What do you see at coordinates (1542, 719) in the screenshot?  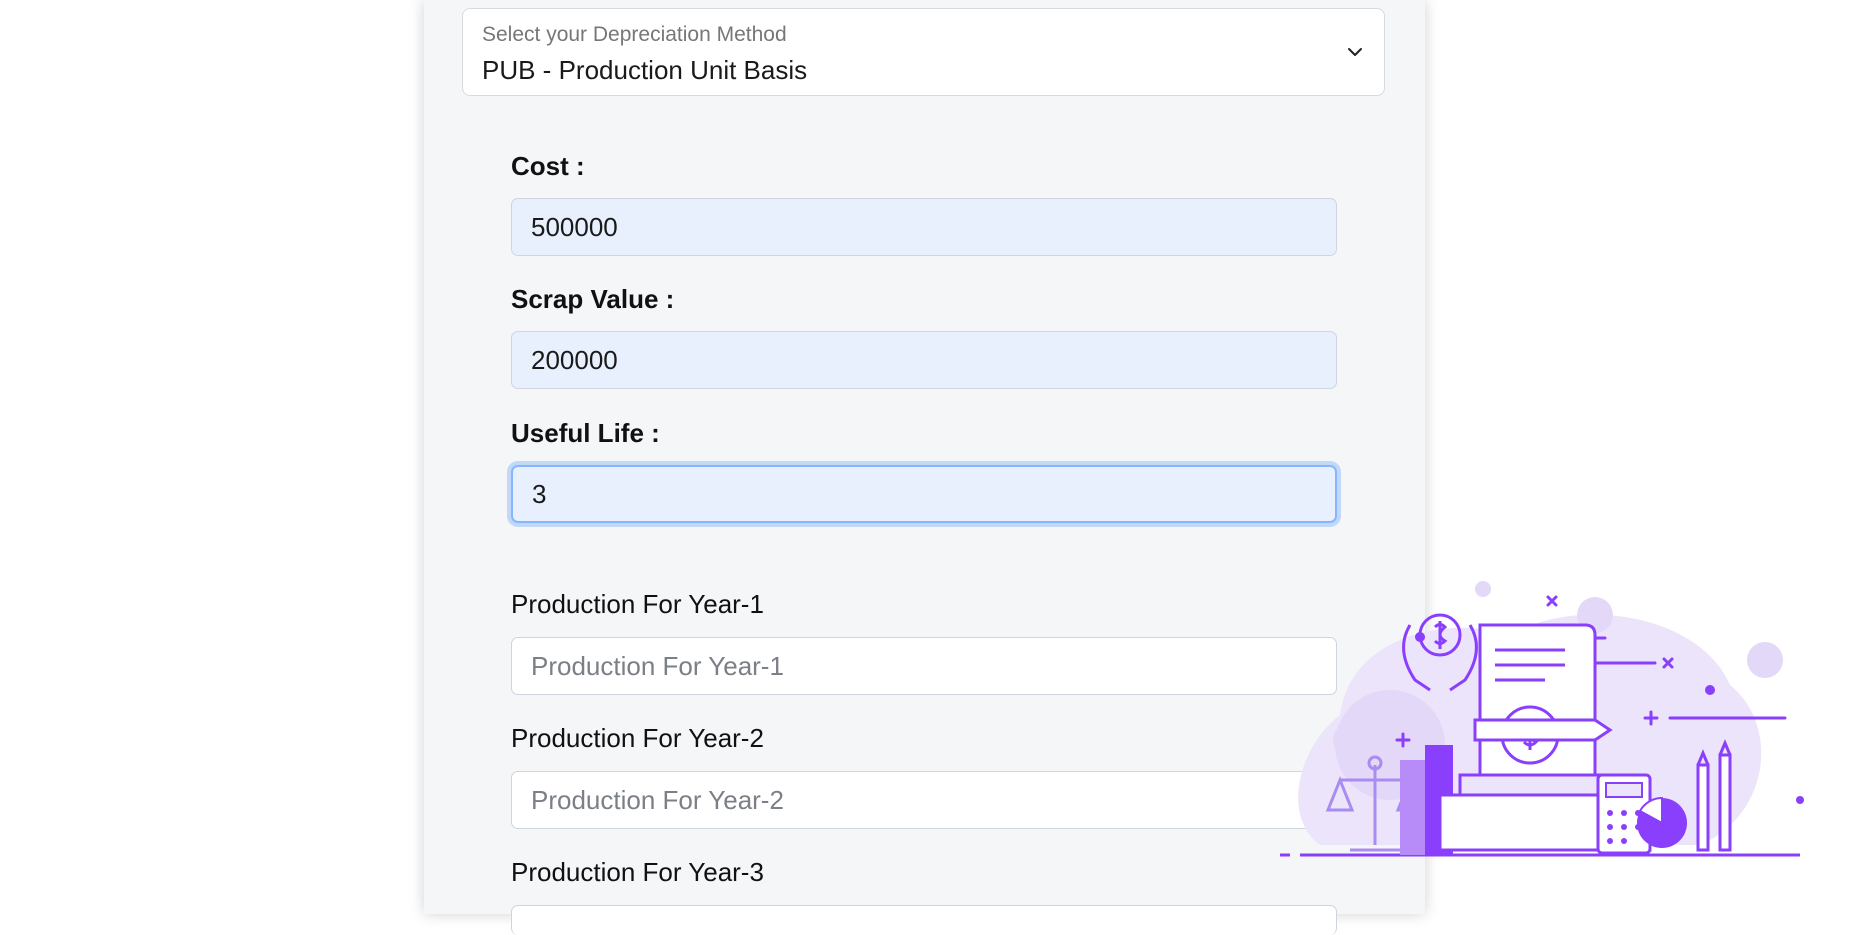 I see `finance-illustration-icon` at bounding box center [1542, 719].